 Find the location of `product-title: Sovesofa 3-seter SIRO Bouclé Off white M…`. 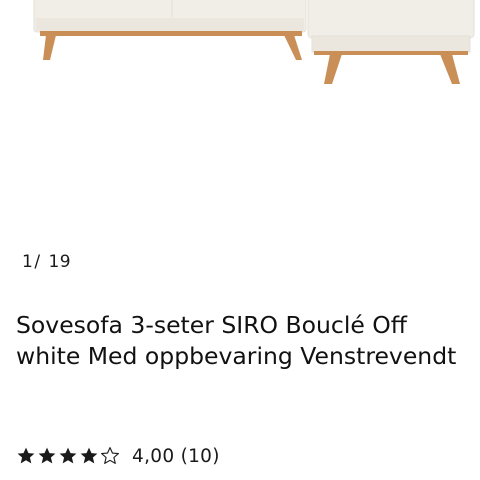

product-title: Sovesofa 3-seter SIRO Bouclé Off white M… is located at coordinates (236, 340).